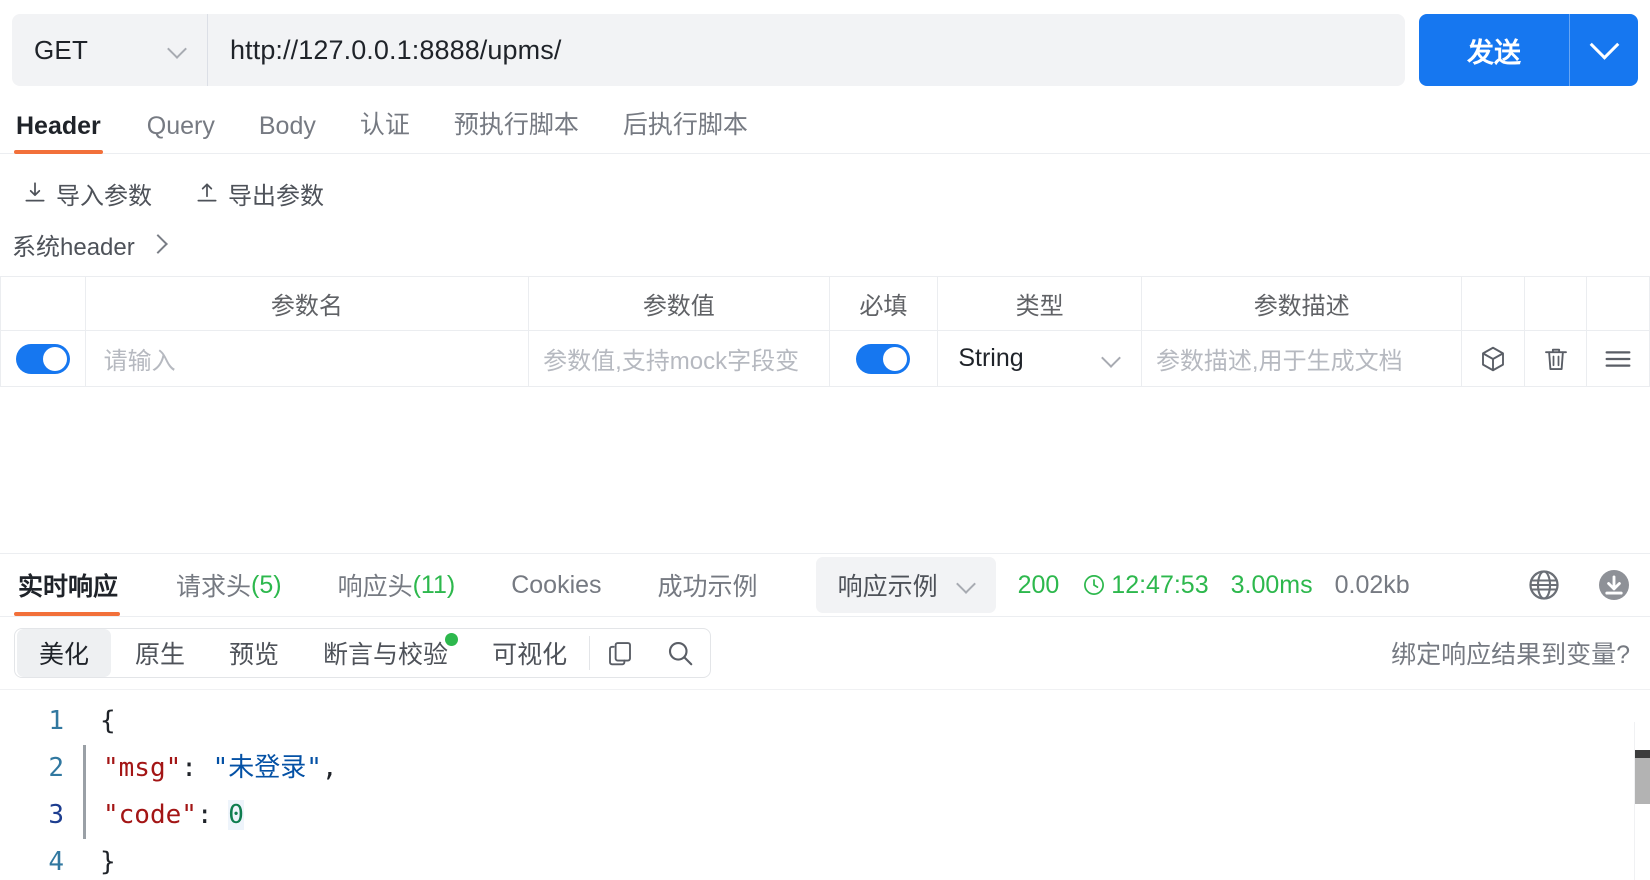 The width and height of the screenshot is (1650, 880). I want to click on code-line-3: "code": 0, so click(866, 815).